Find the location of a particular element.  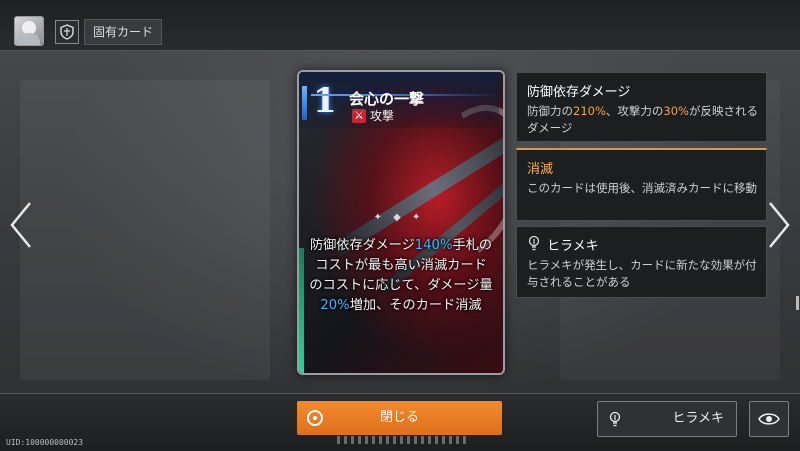

edge-marker is located at coordinates (797, 303).